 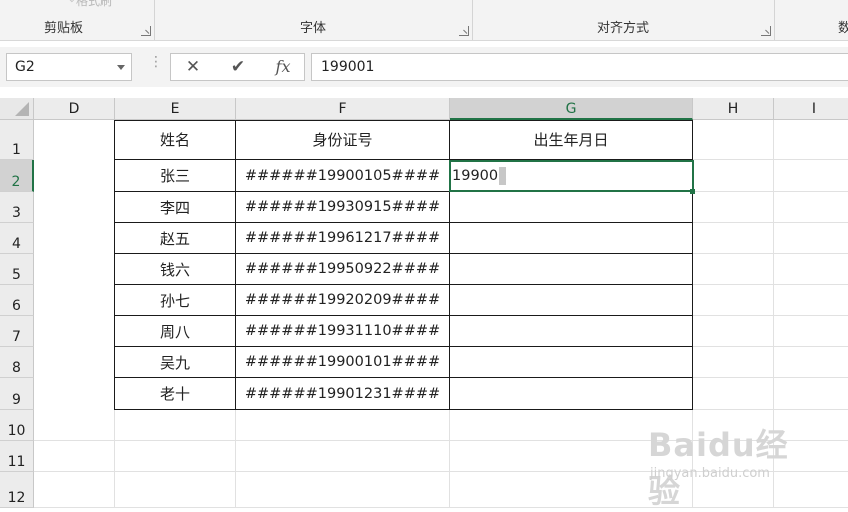 What do you see at coordinates (22, 109) in the screenshot?
I see `select-all-icon` at bounding box center [22, 109].